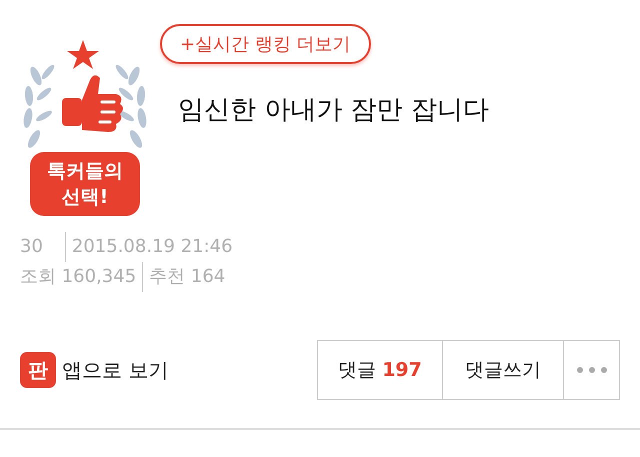 This screenshot has width=640, height=457. Describe the element at coordinates (85, 184) in the screenshot. I see `badge-label: 톡커들의 선택!` at that location.